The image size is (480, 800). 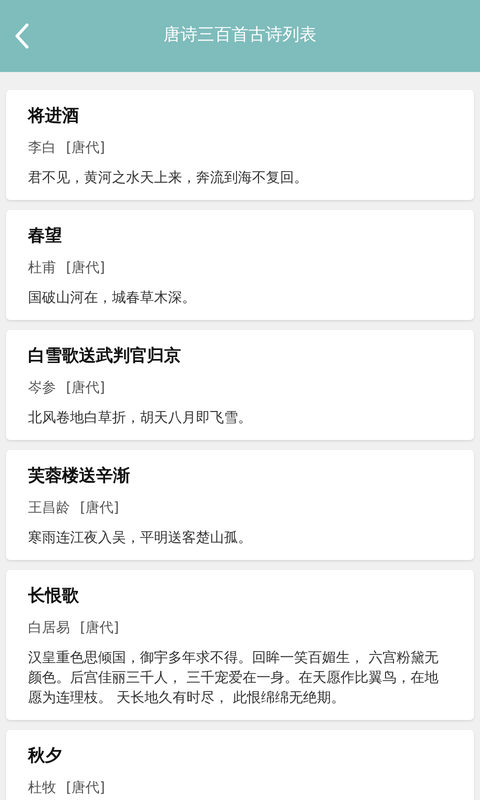 What do you see at coordinates (49, 628) in the screenshot?
I see `poem-author: 白居易` at bounding box center [49, 628].